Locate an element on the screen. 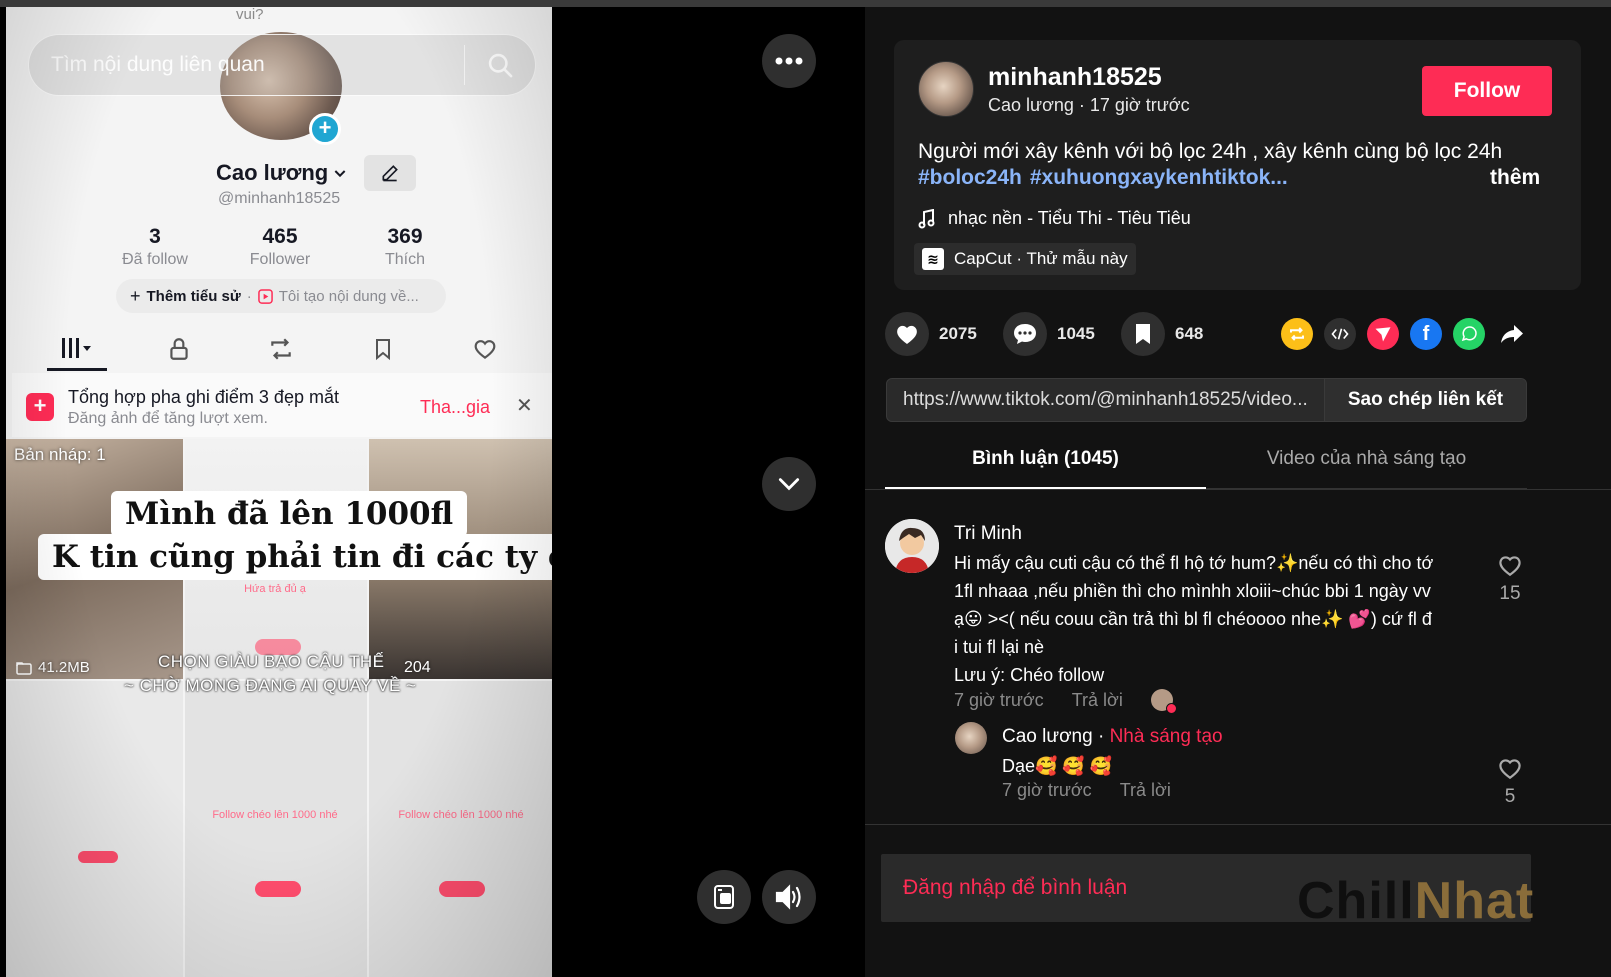  thumbnail-decor-text: Follow chéo lên 1000 nhé is located at coordinates (275, 815).